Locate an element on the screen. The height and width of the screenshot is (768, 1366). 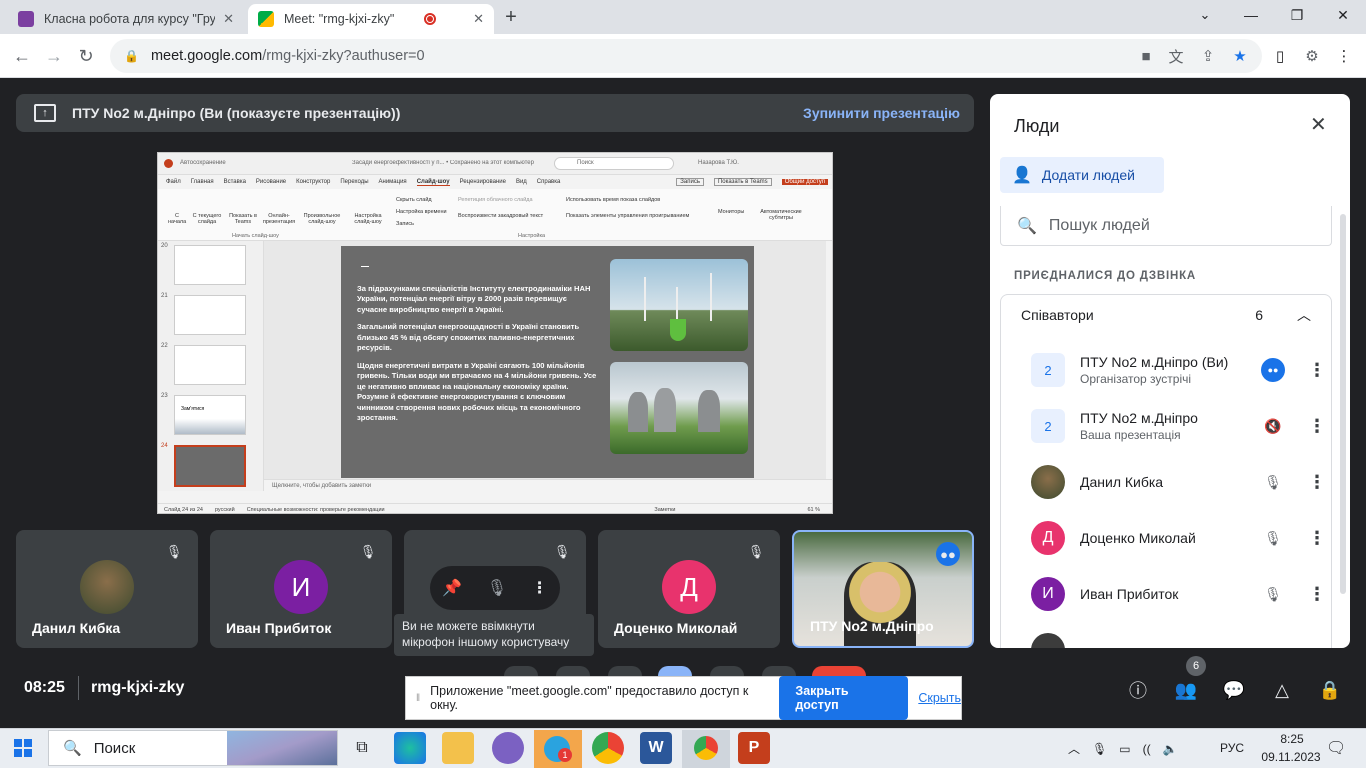
ppt-search: Поиск is located at coordinates (614, 163).